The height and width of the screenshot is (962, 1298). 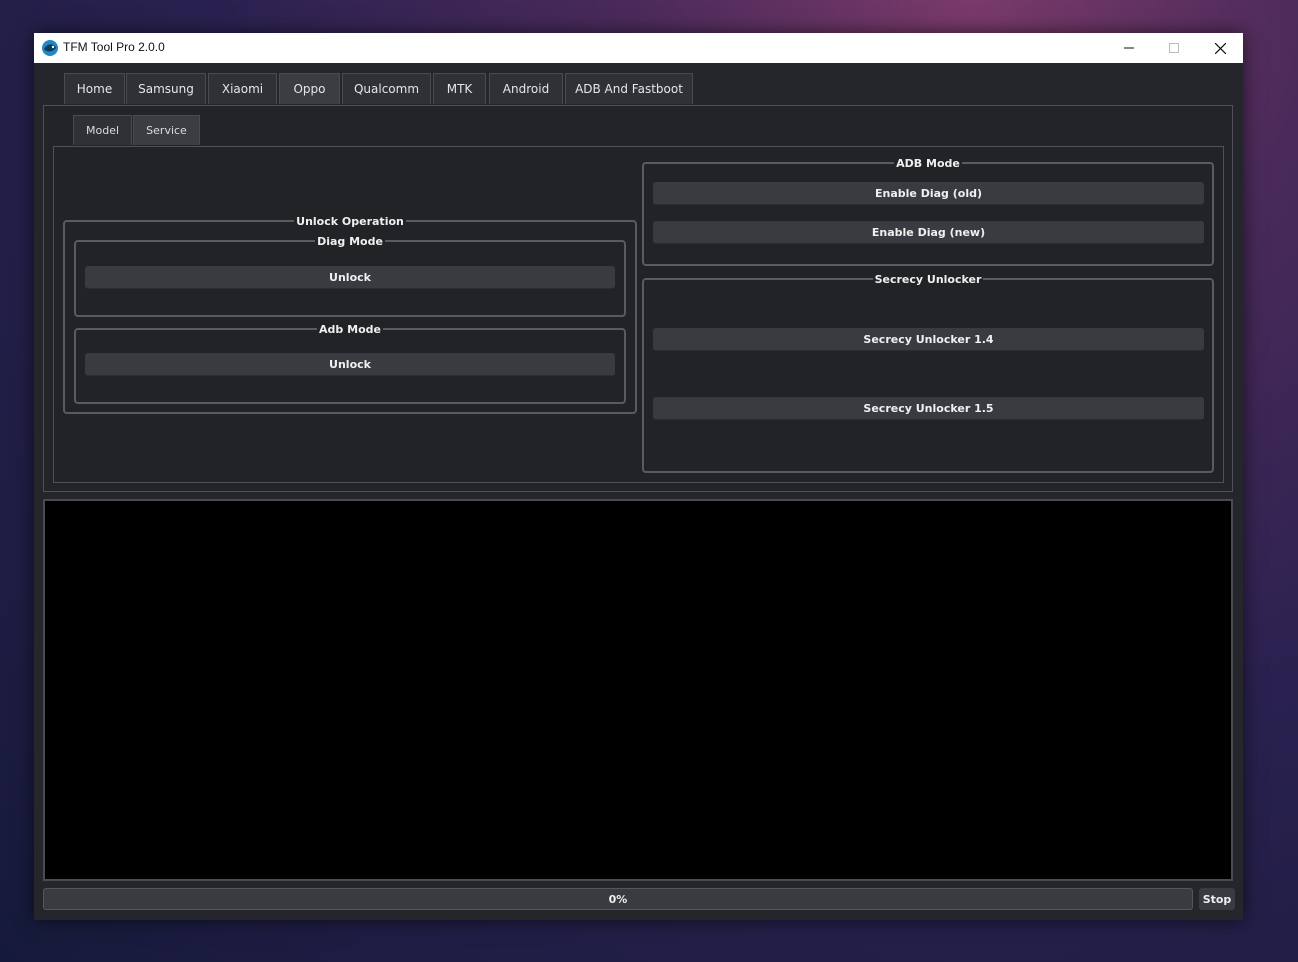 What do you see at coordinates (928, 279) in the screenshot?
I see `secrecy-unlocker-title: Secrecy Unlocker` at bounding box center [928, 279].